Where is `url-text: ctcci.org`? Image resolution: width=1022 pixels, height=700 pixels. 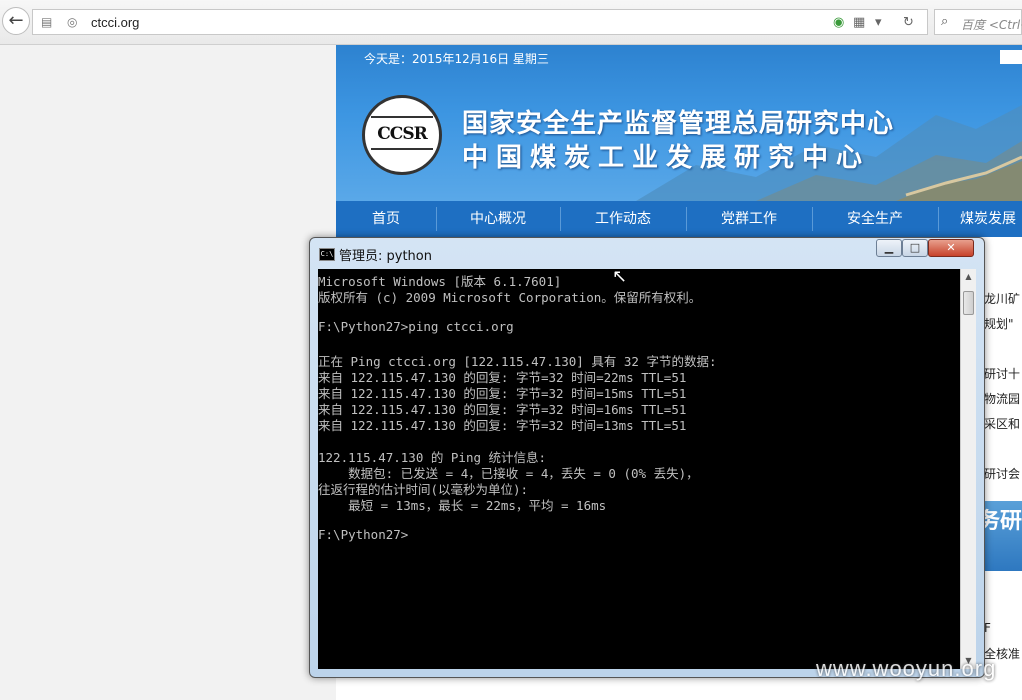 url-text: ctcci.org is located at coordinates (115, 22).